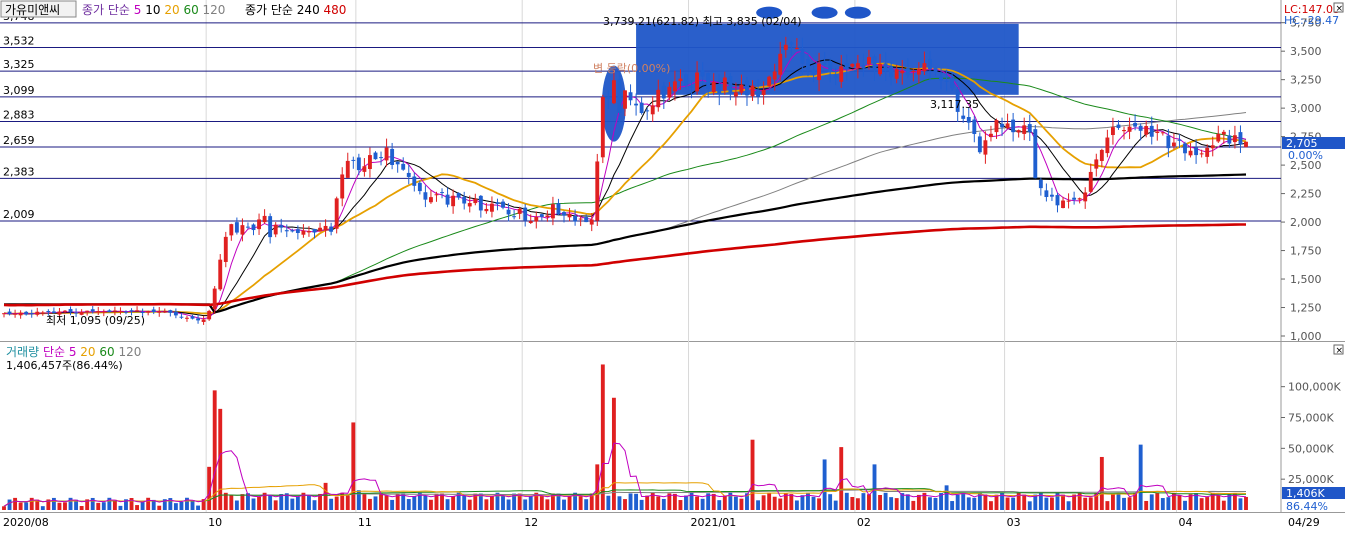 Image resolution: width=1345 pixels, height=536 pixels. Describe the element at coordinates (1306, 308) in the screenshot. I see `y-tick-label: 1,250` at that location.